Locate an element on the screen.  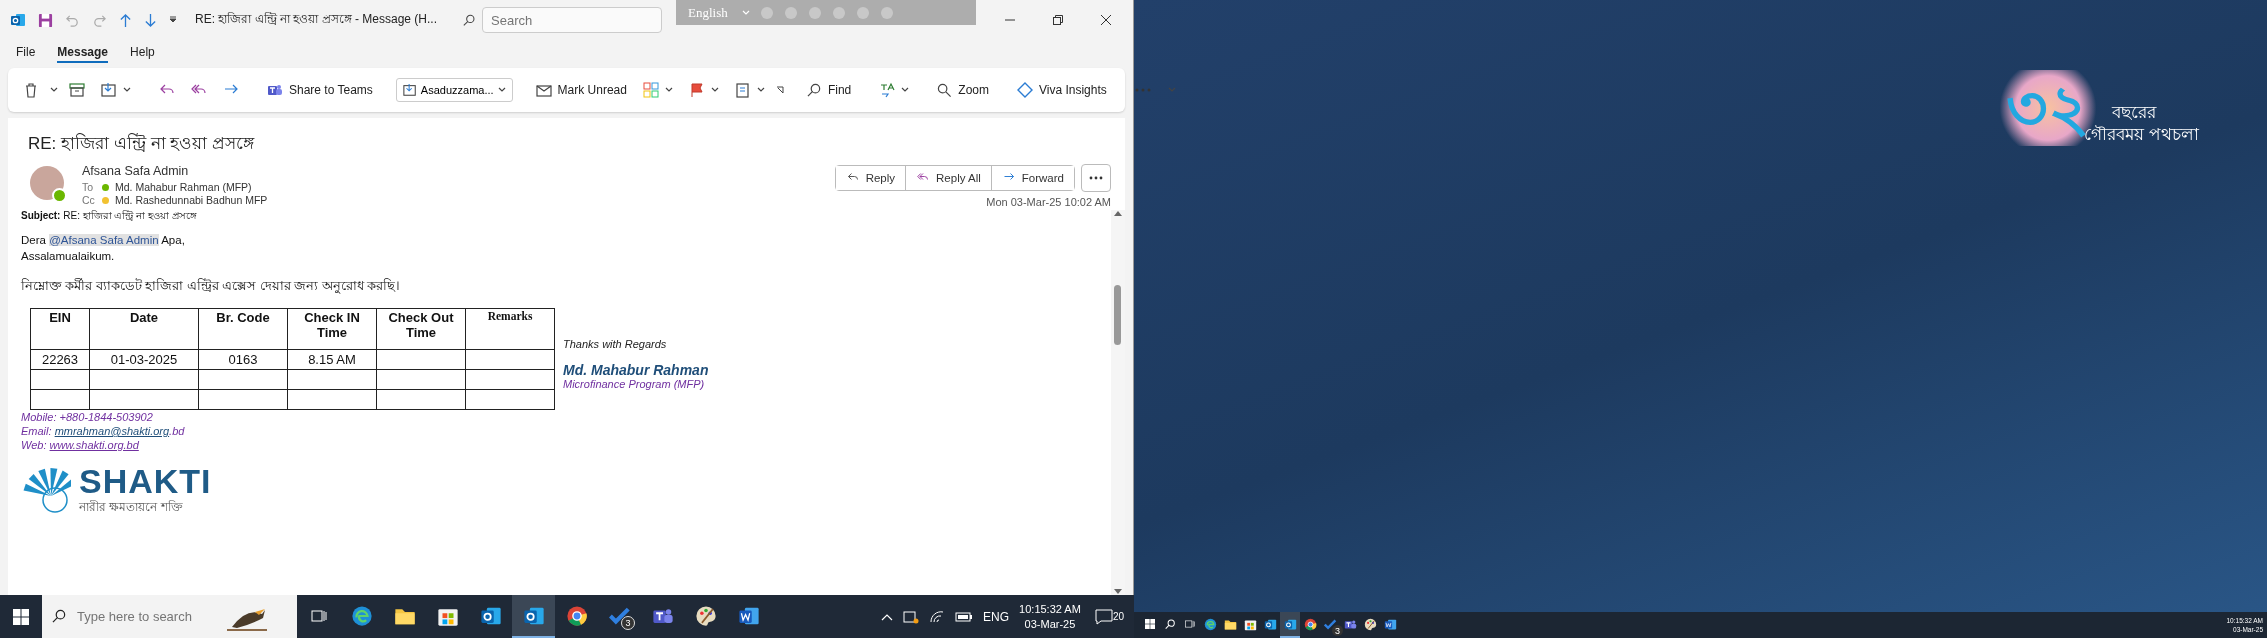
diamond-icon is located at coordinates (1025, 90).